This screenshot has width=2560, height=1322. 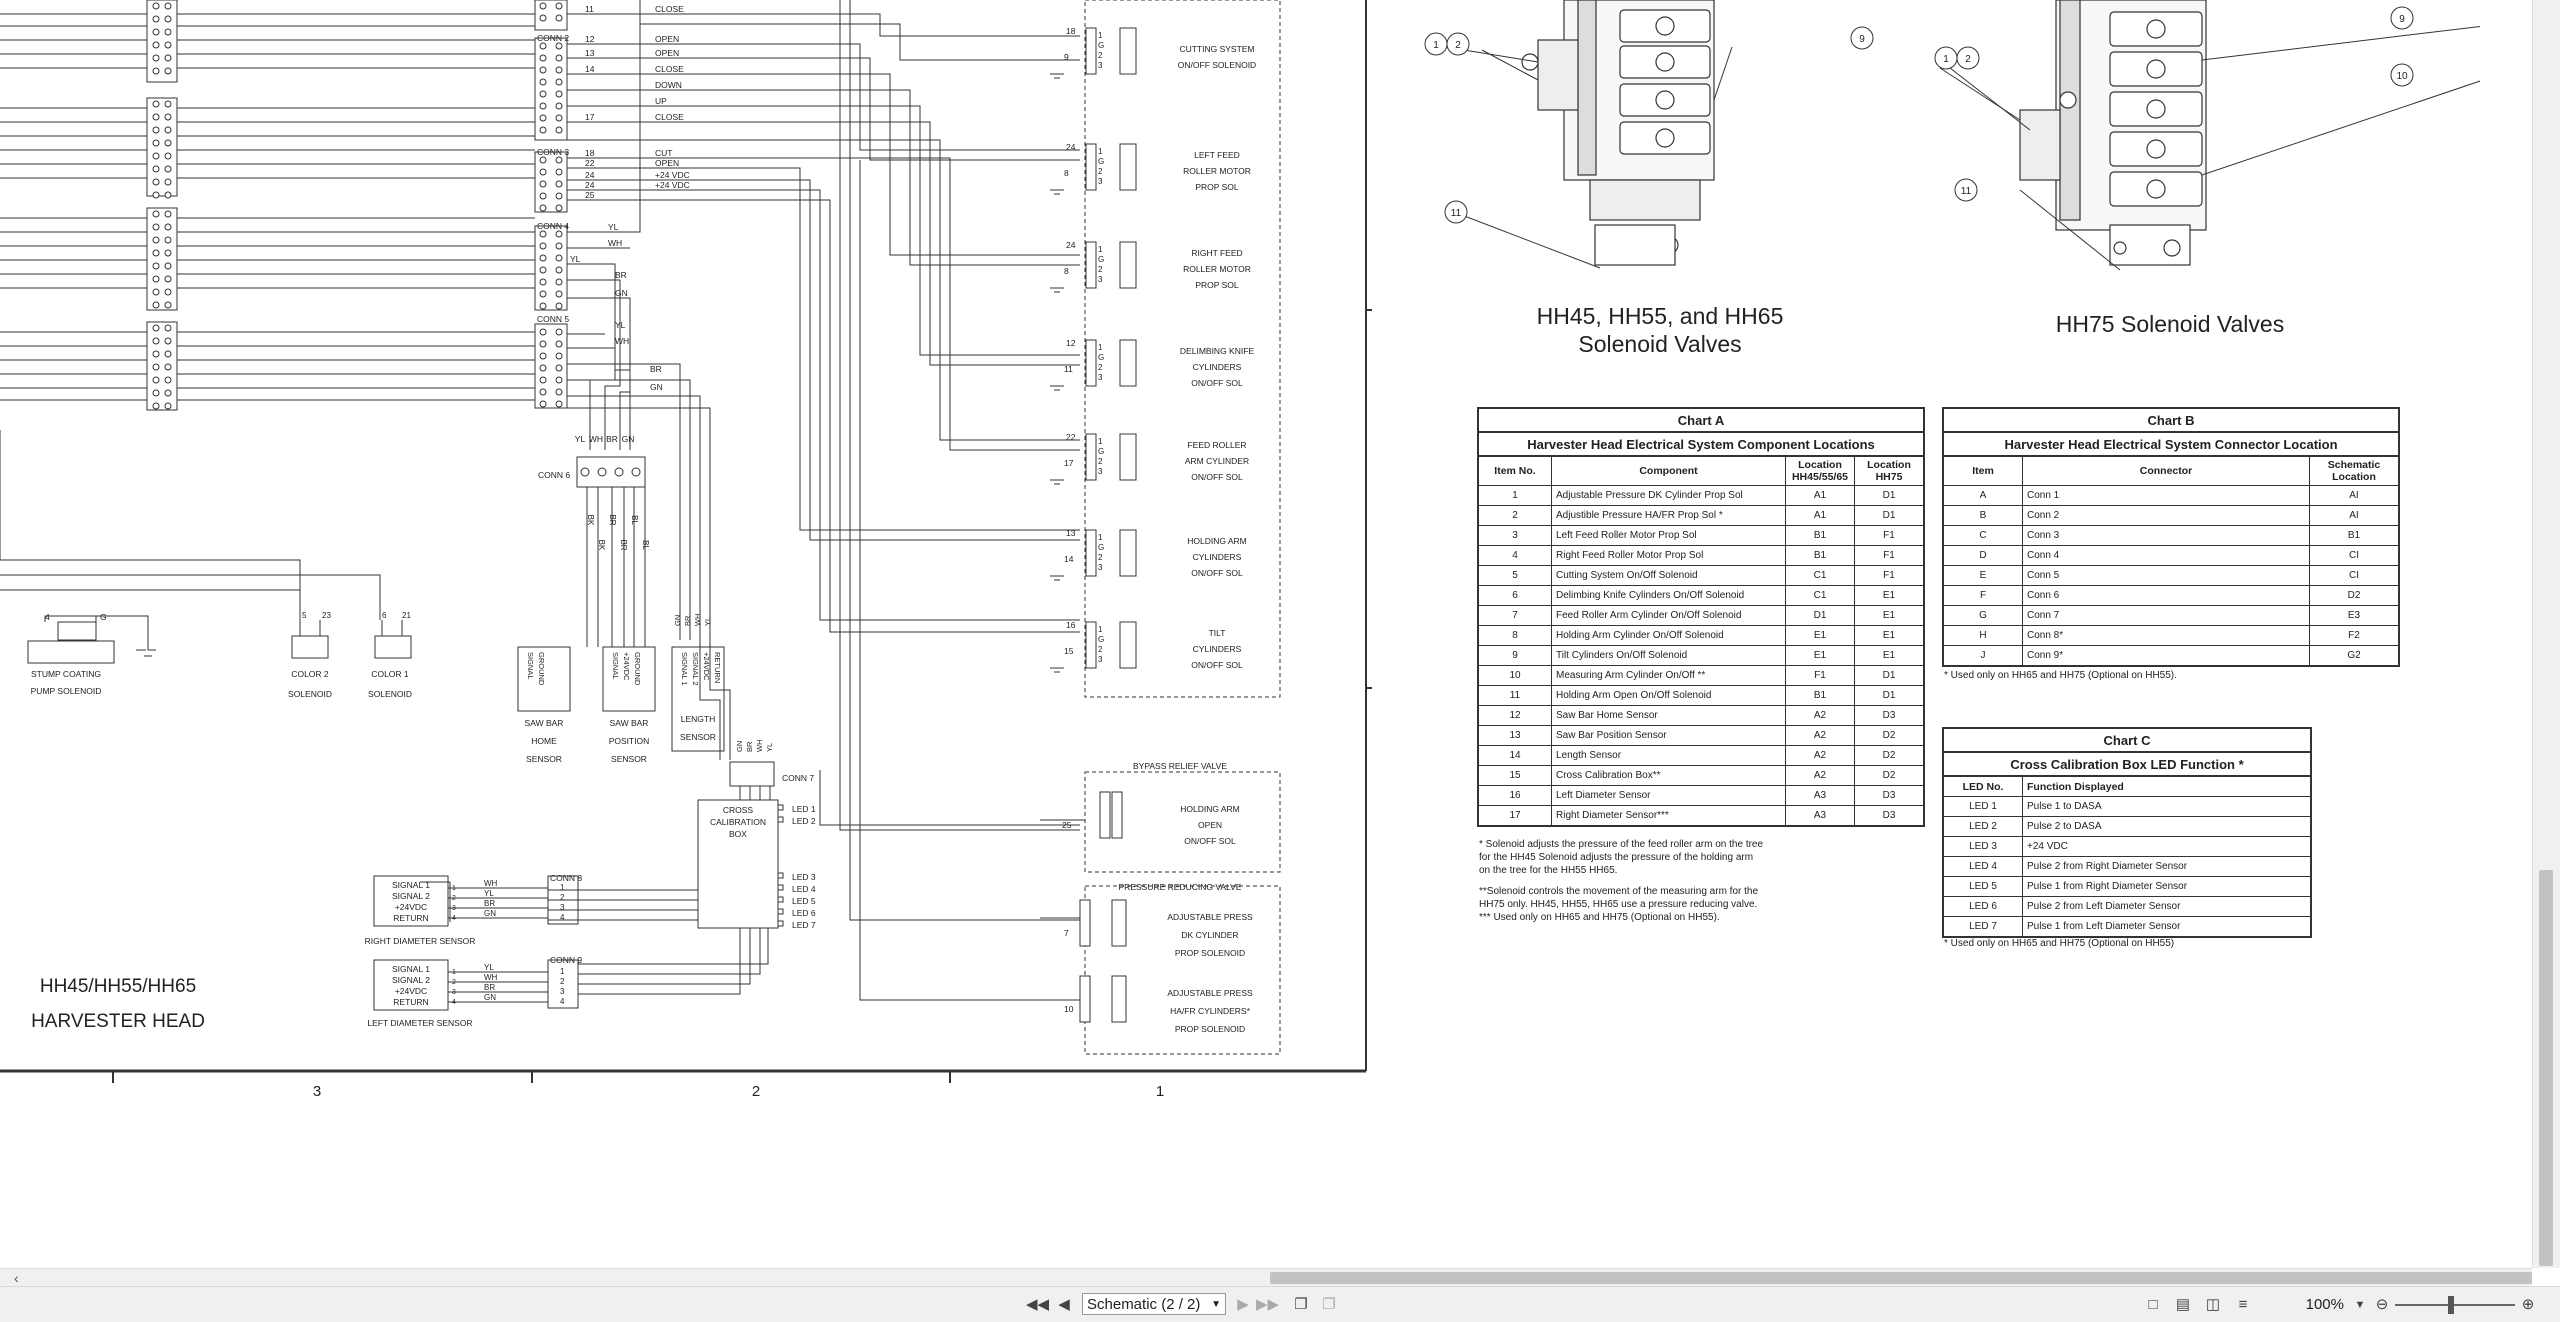 I want to click on chart-c-row: LED 7 Pulse 1 from Left Diameter Sensor, so click(x=2127, y=927).